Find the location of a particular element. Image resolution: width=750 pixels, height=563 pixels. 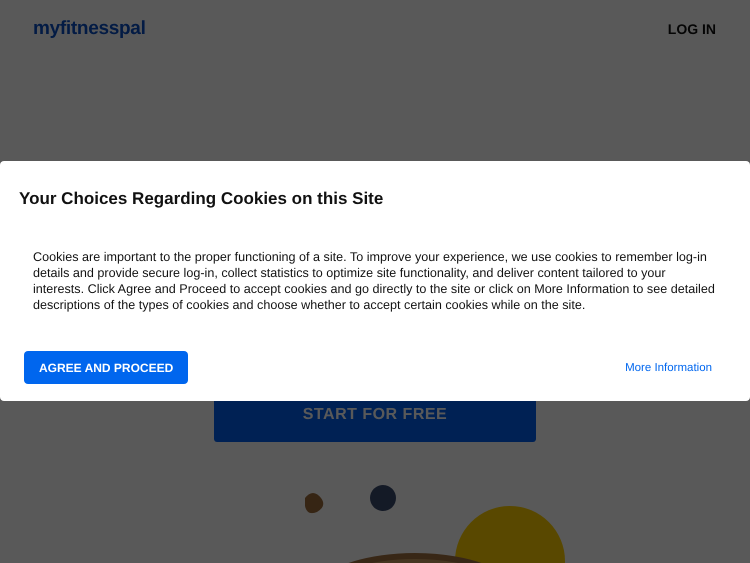

brand-logo: myfitnesspal is located at coordinates (89, 29).